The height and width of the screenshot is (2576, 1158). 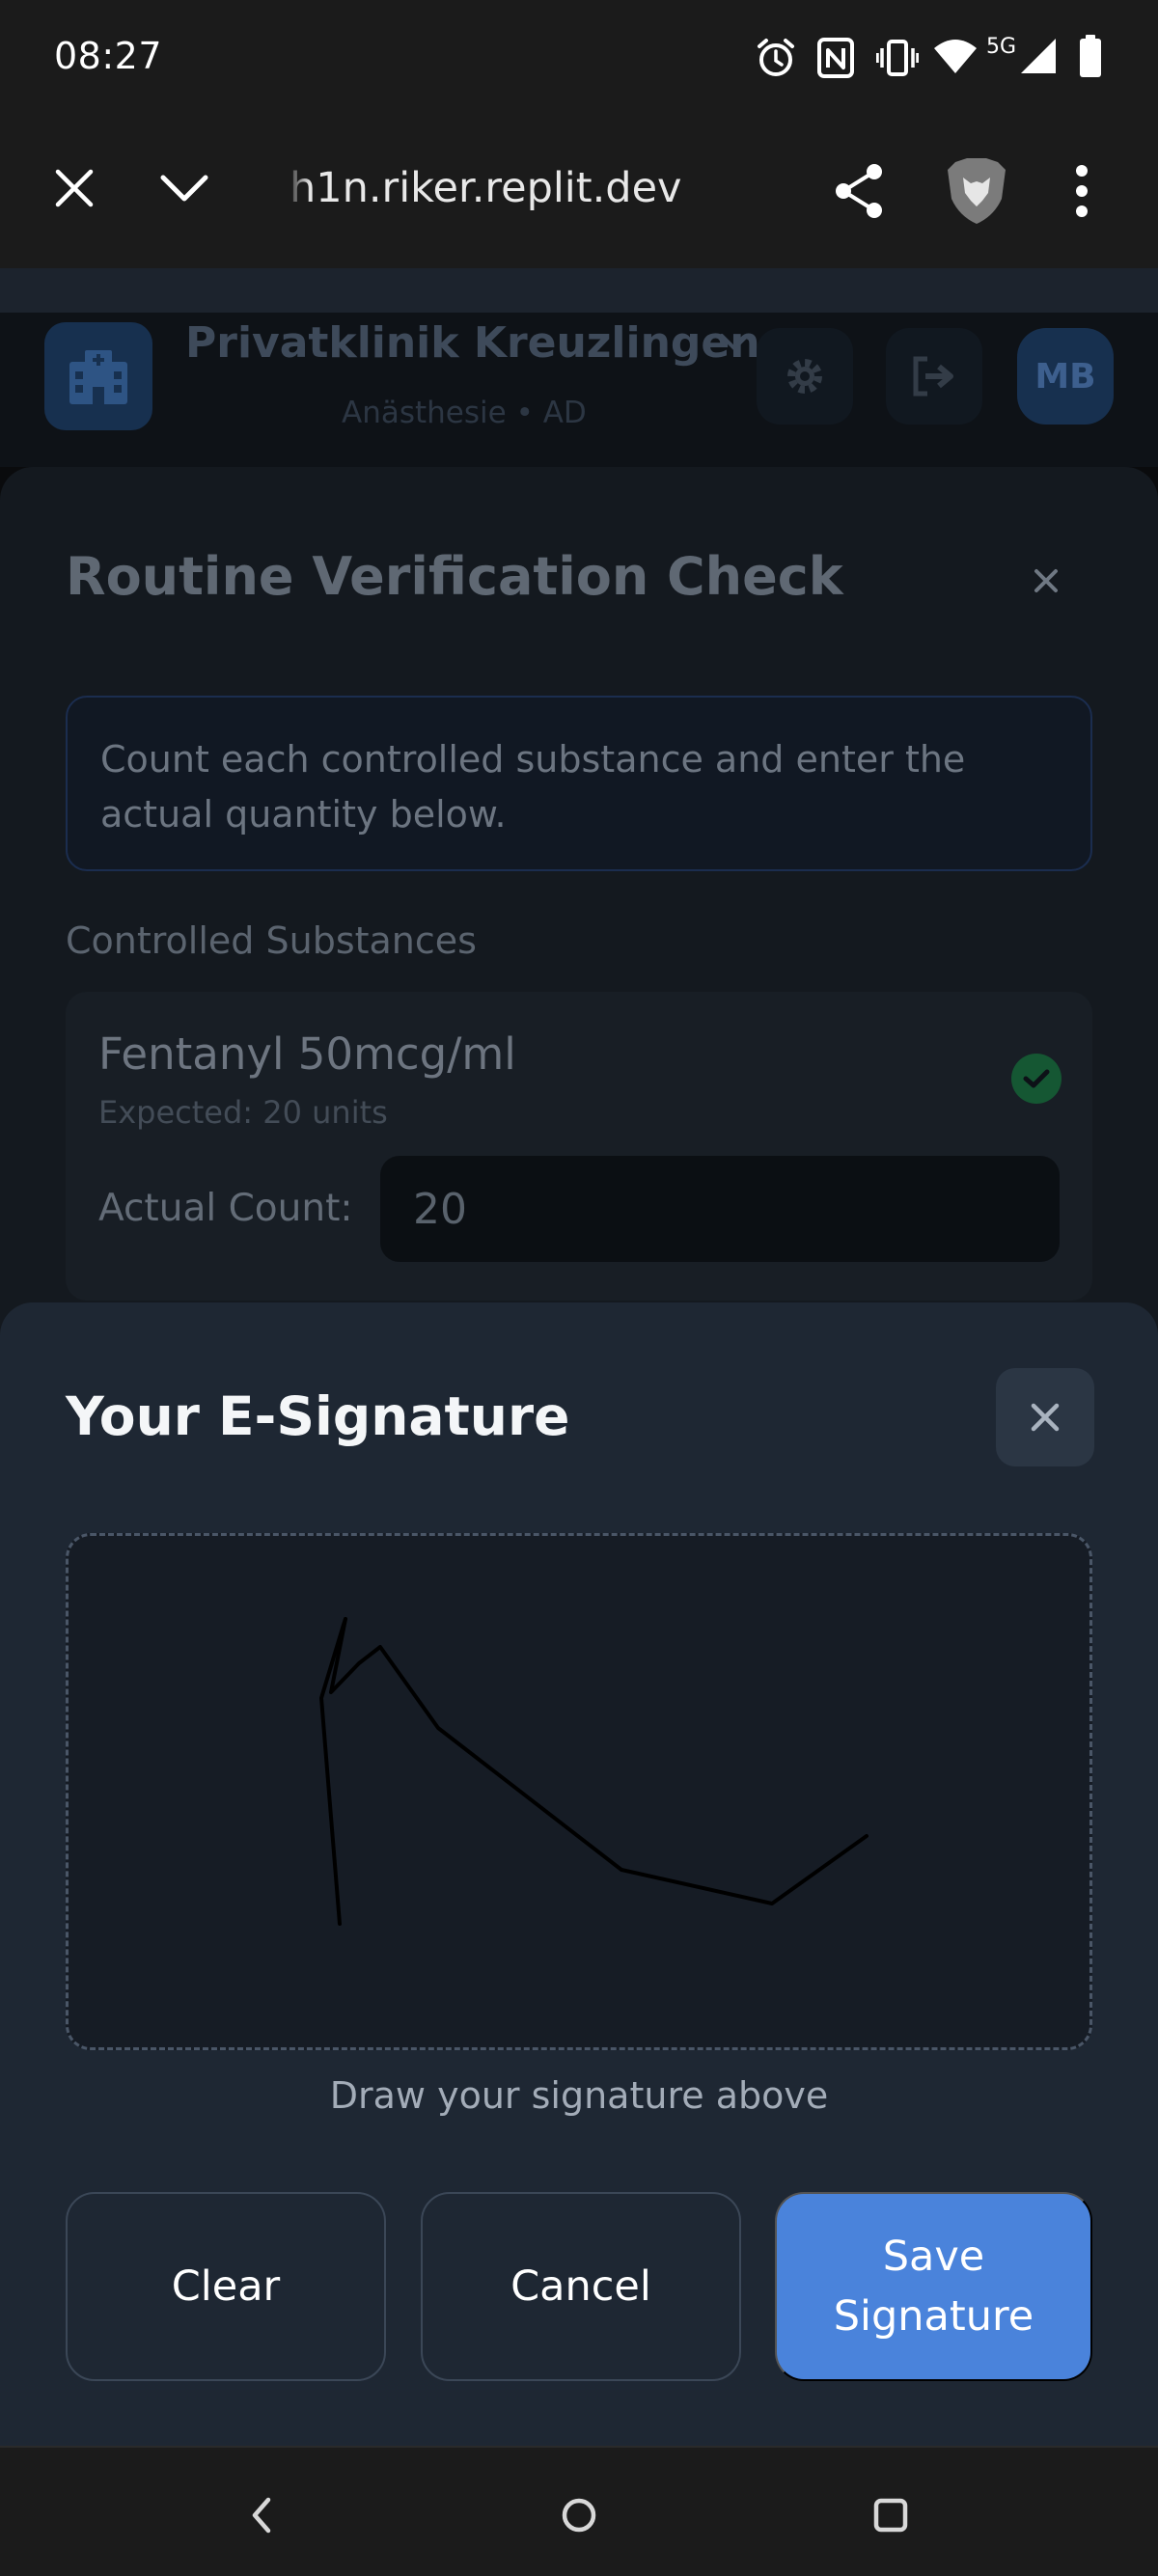 I want to click on logout-icon, so click(x=933, y=376).